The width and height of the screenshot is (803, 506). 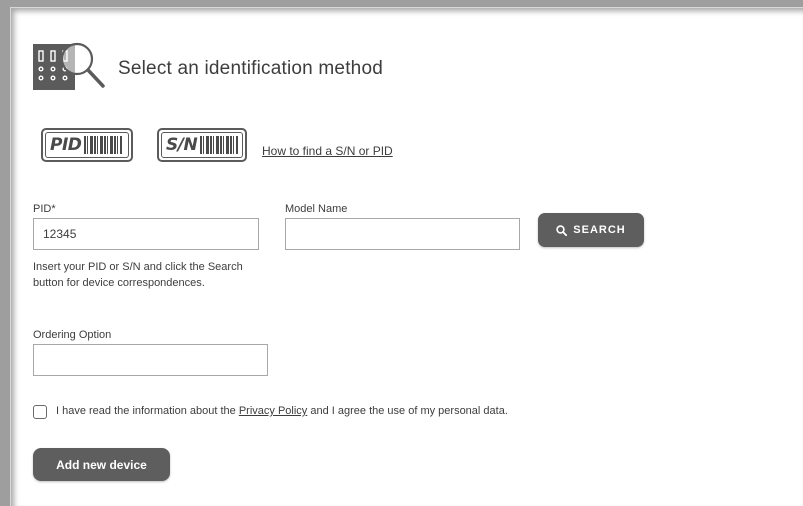 I want to click on sn-badge-label: S/N, so click(x=182, y=145).